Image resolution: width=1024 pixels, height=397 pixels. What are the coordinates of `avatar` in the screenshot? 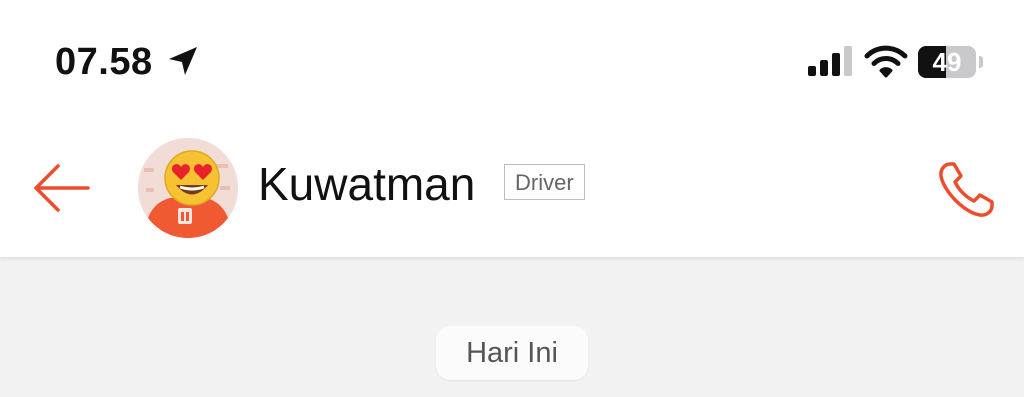 It's located at (188, 188).